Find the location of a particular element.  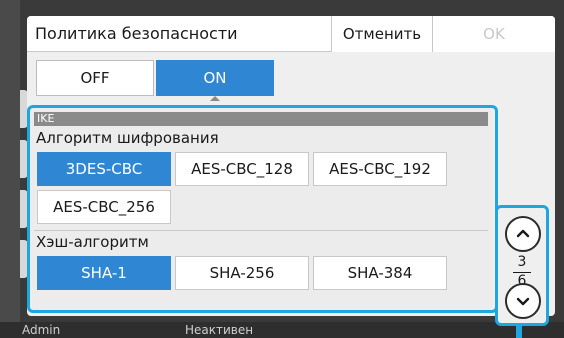

toggle-on-button: ON is located at coordinates (215, 78).